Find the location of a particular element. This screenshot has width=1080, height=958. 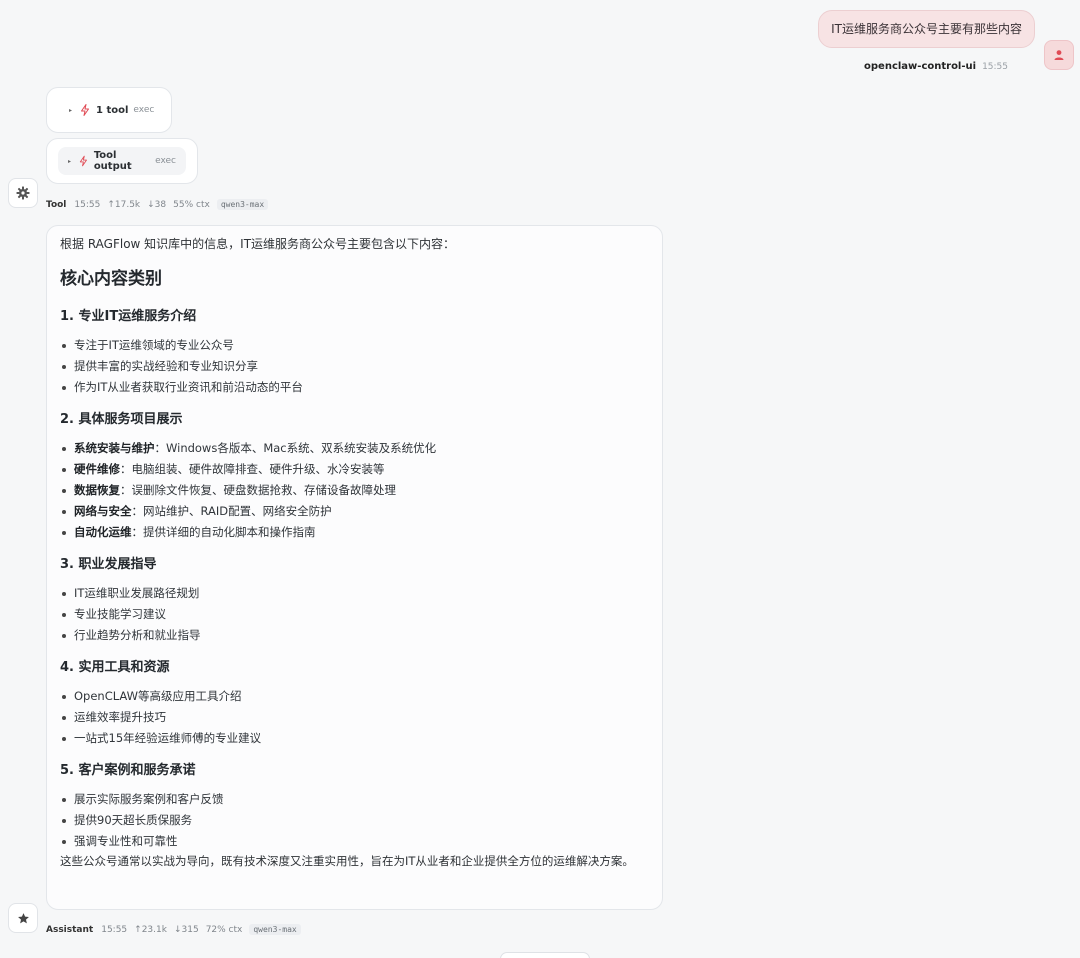

user-message-text: IT运维服务商公众号主要有那些内容 is located at coordinates (926, 29).